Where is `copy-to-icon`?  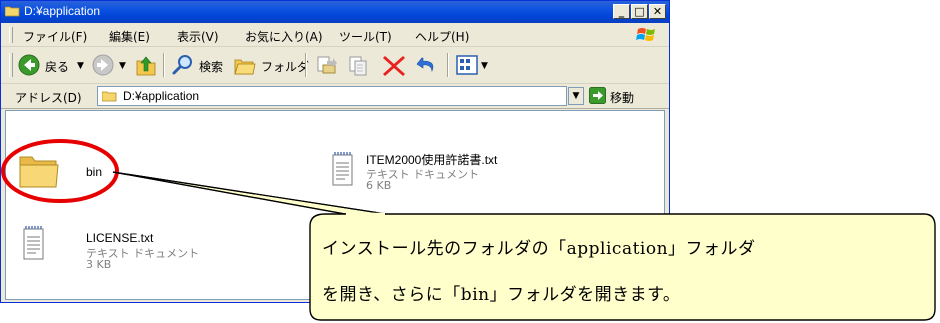 copy-to-icon is located at coordinates (359, 65).